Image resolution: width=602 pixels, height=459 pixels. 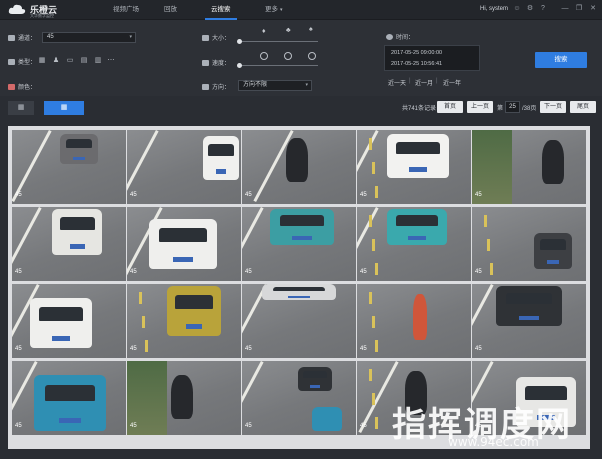 I want to click on next-page-button: 下一页, so click(x=553, y=107).